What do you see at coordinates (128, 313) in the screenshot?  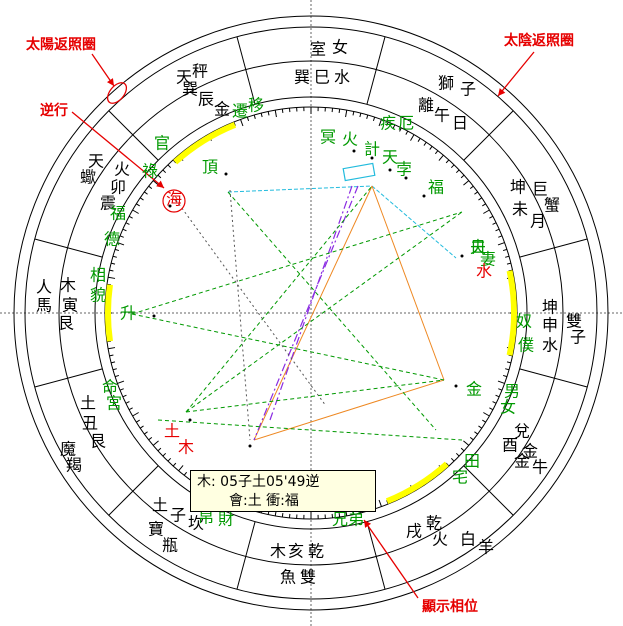 I see `planet-glyph-11: 升` at bounding box center [128, 313].